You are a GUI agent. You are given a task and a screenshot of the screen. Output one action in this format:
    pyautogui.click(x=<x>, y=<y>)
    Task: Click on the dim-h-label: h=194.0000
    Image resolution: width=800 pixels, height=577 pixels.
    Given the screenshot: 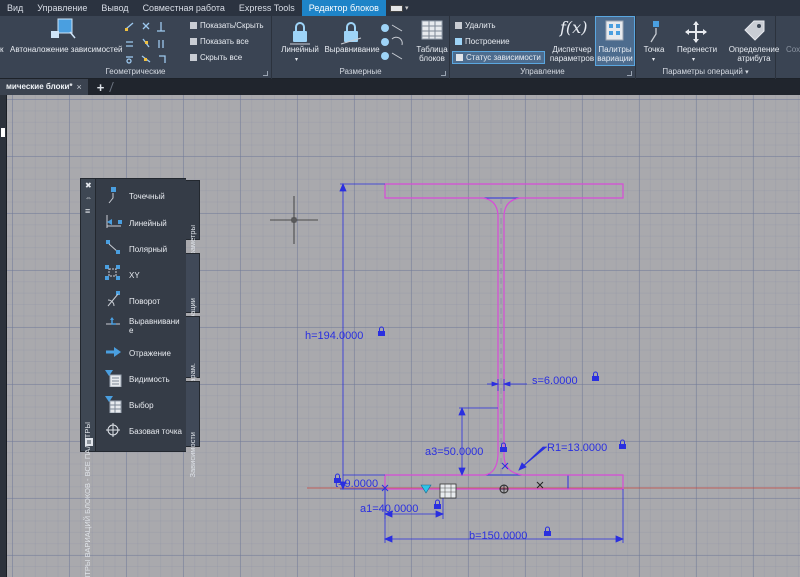 What is the action you would take?
    pyautogui.click(x=334, y=336)
    